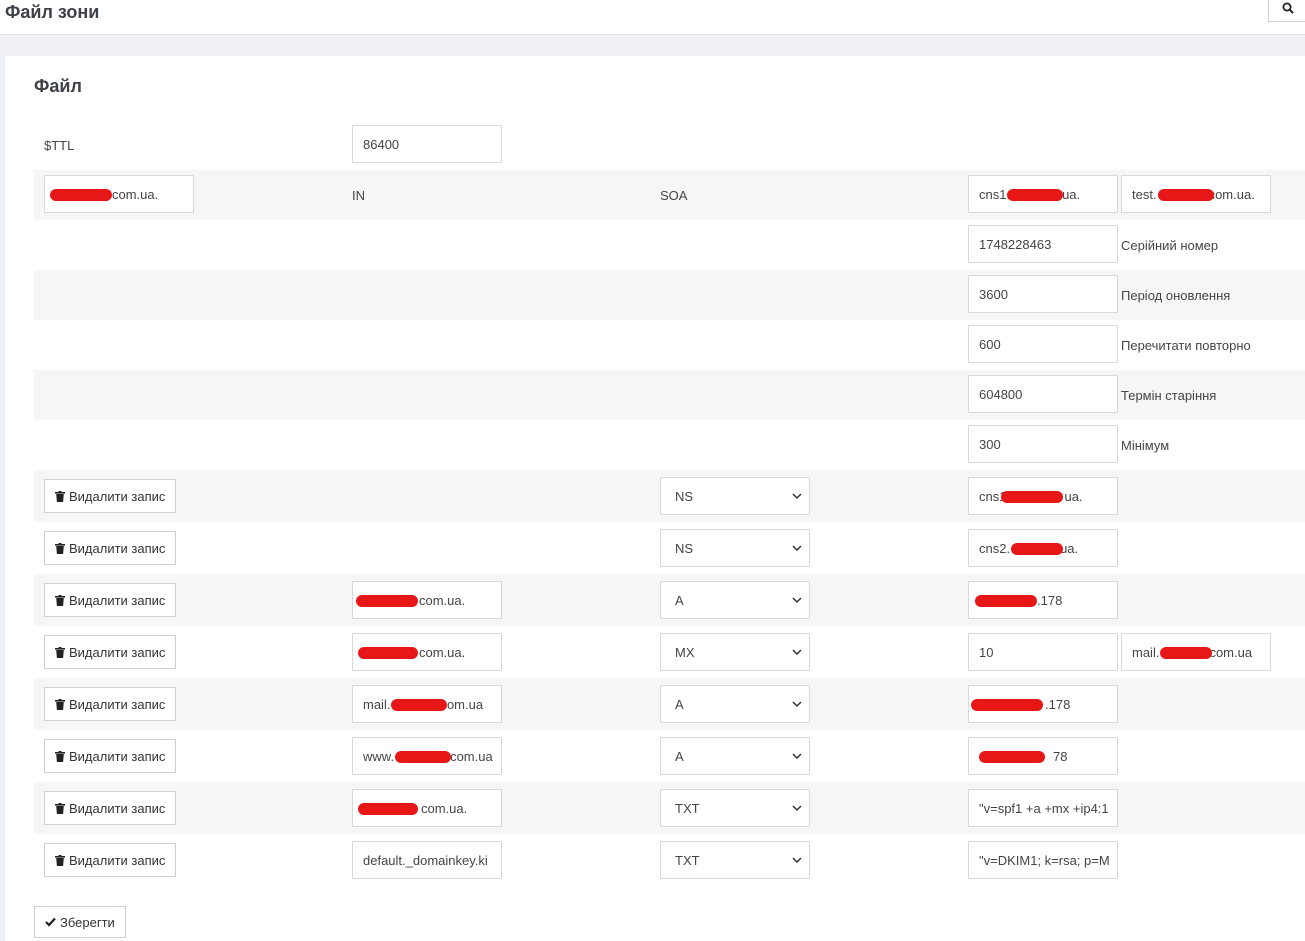  What do you see at coordinates (1043, 808) in the screenshot?
I see `record-value-input: "v=spf1 +a +mx +ip4:1` at bounding box center [1043, 808].